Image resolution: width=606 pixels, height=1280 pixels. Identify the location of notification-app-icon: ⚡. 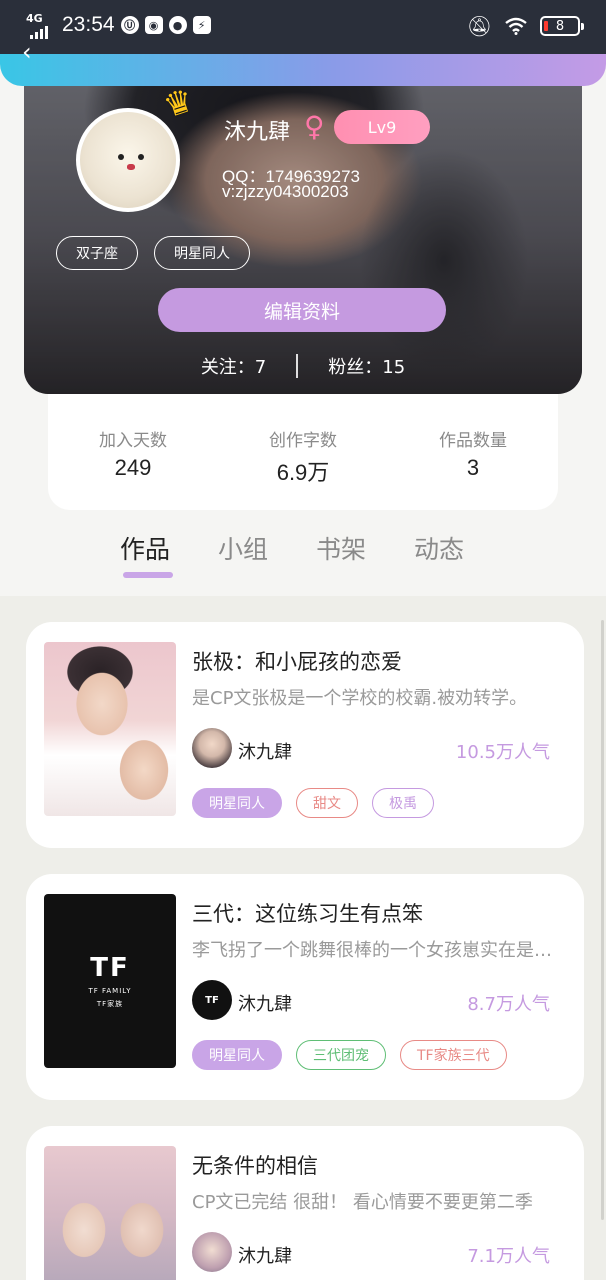
(201, 25).